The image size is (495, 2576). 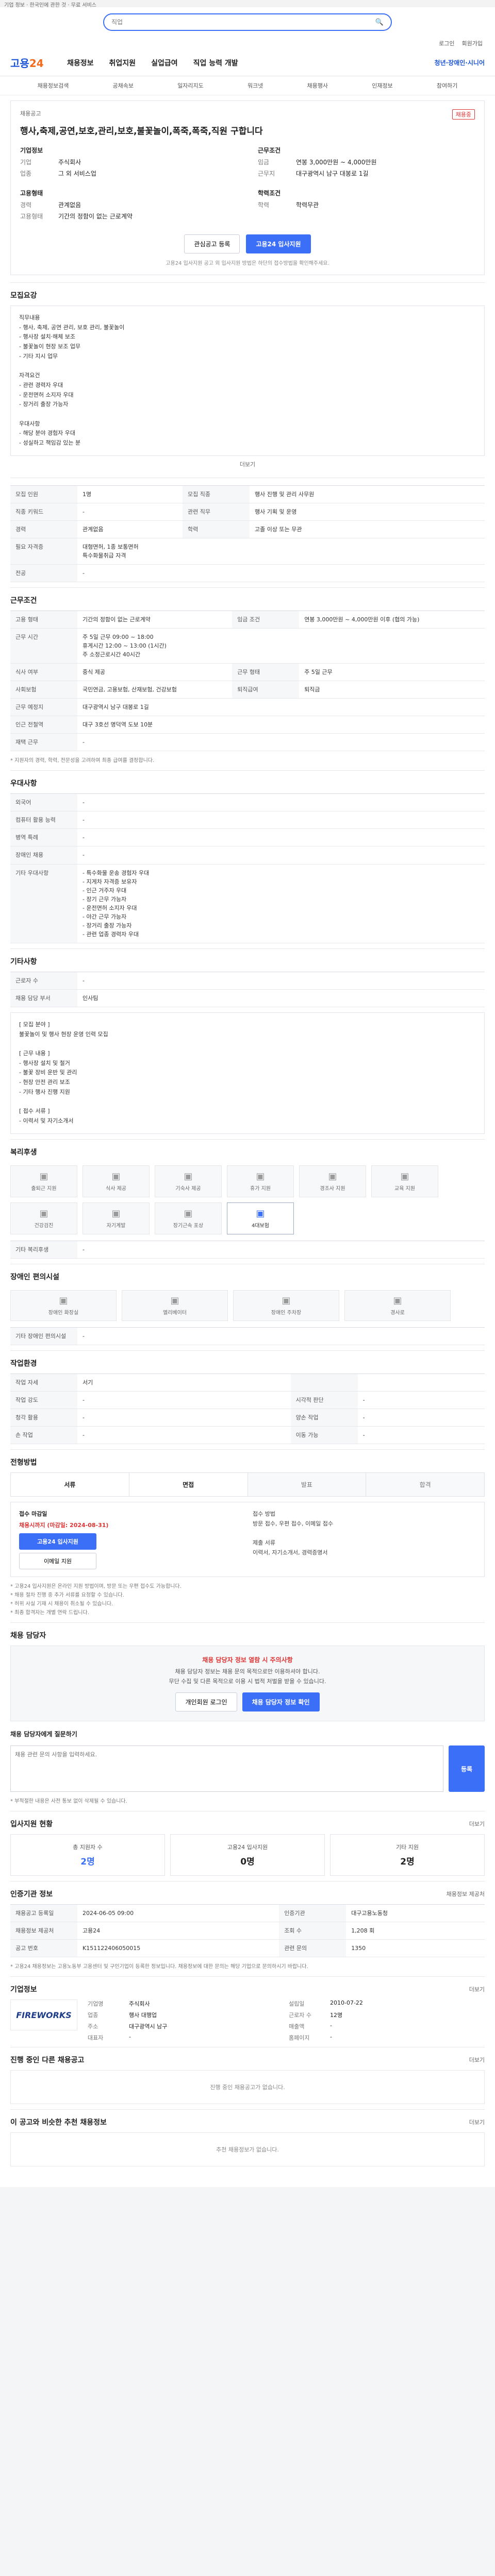 I want to click on site-logo: 고용24, so click(x=38, y=62).